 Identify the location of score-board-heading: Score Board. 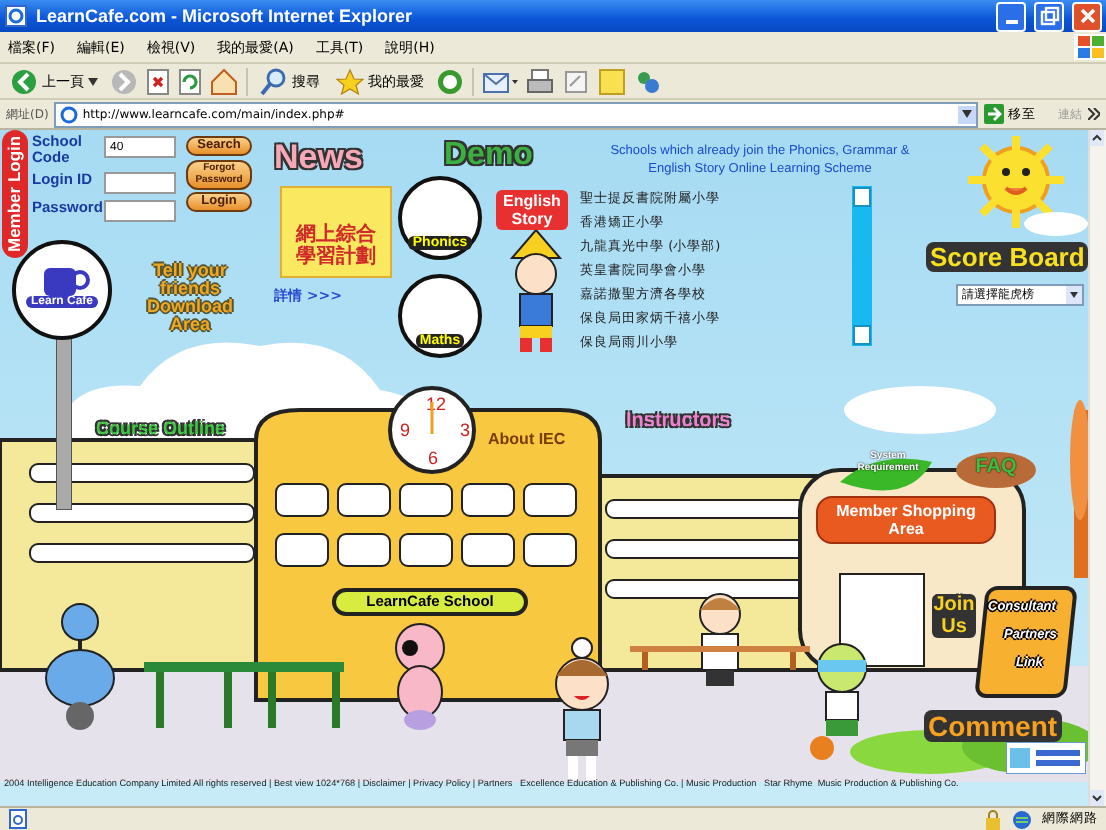
(1007, 257).